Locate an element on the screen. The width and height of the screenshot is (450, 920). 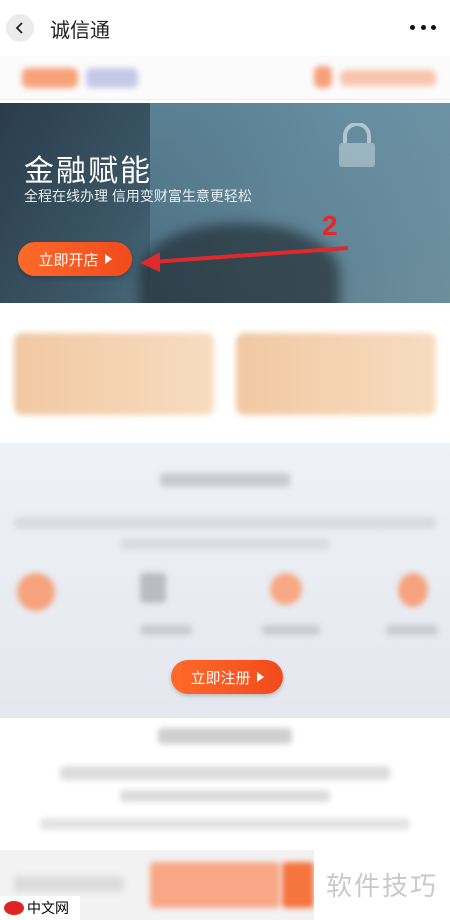
phone-icon is located at coordinates (323, 77).